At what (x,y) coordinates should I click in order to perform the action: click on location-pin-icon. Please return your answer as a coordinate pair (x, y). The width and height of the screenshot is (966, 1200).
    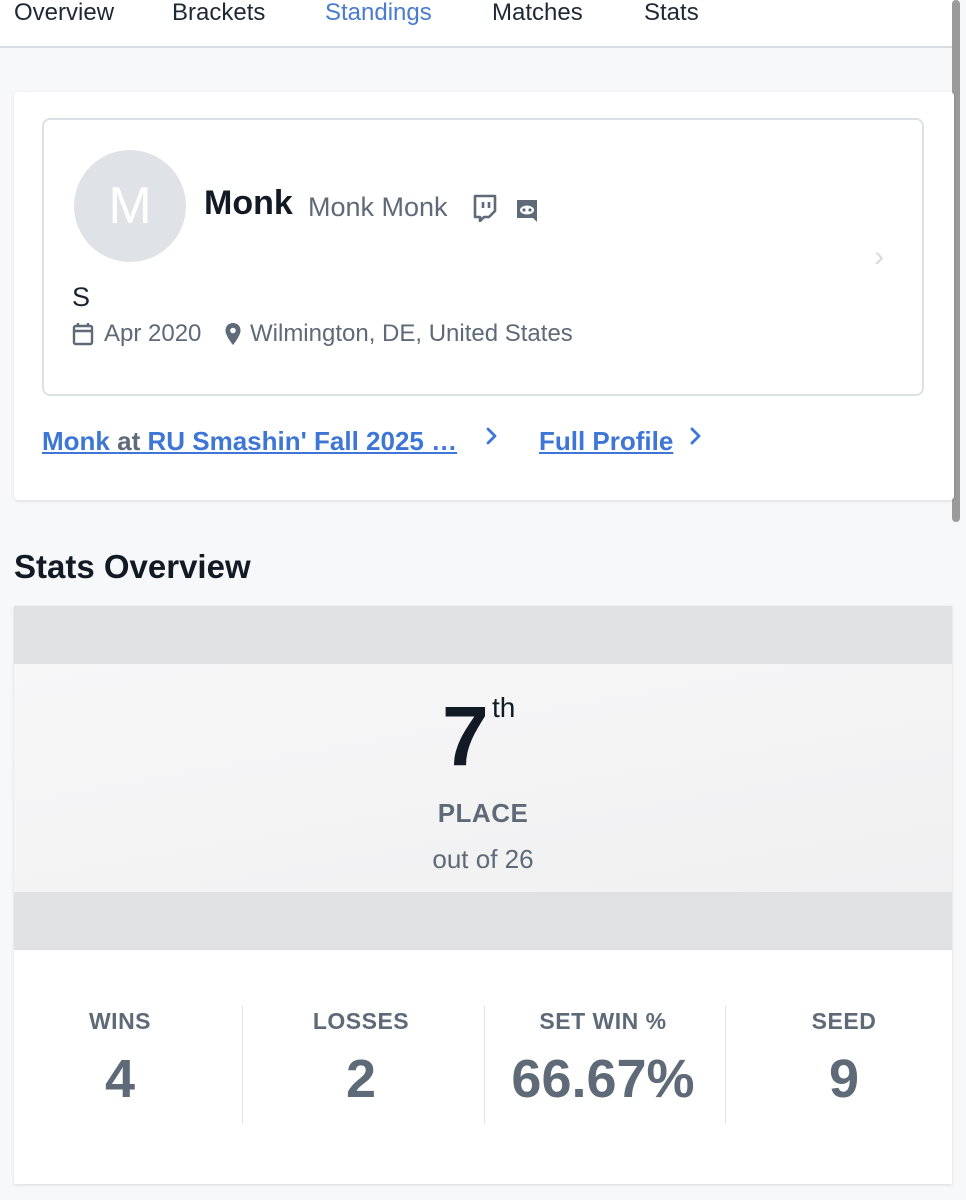
    Looking at the image, I should click on (233, 336).